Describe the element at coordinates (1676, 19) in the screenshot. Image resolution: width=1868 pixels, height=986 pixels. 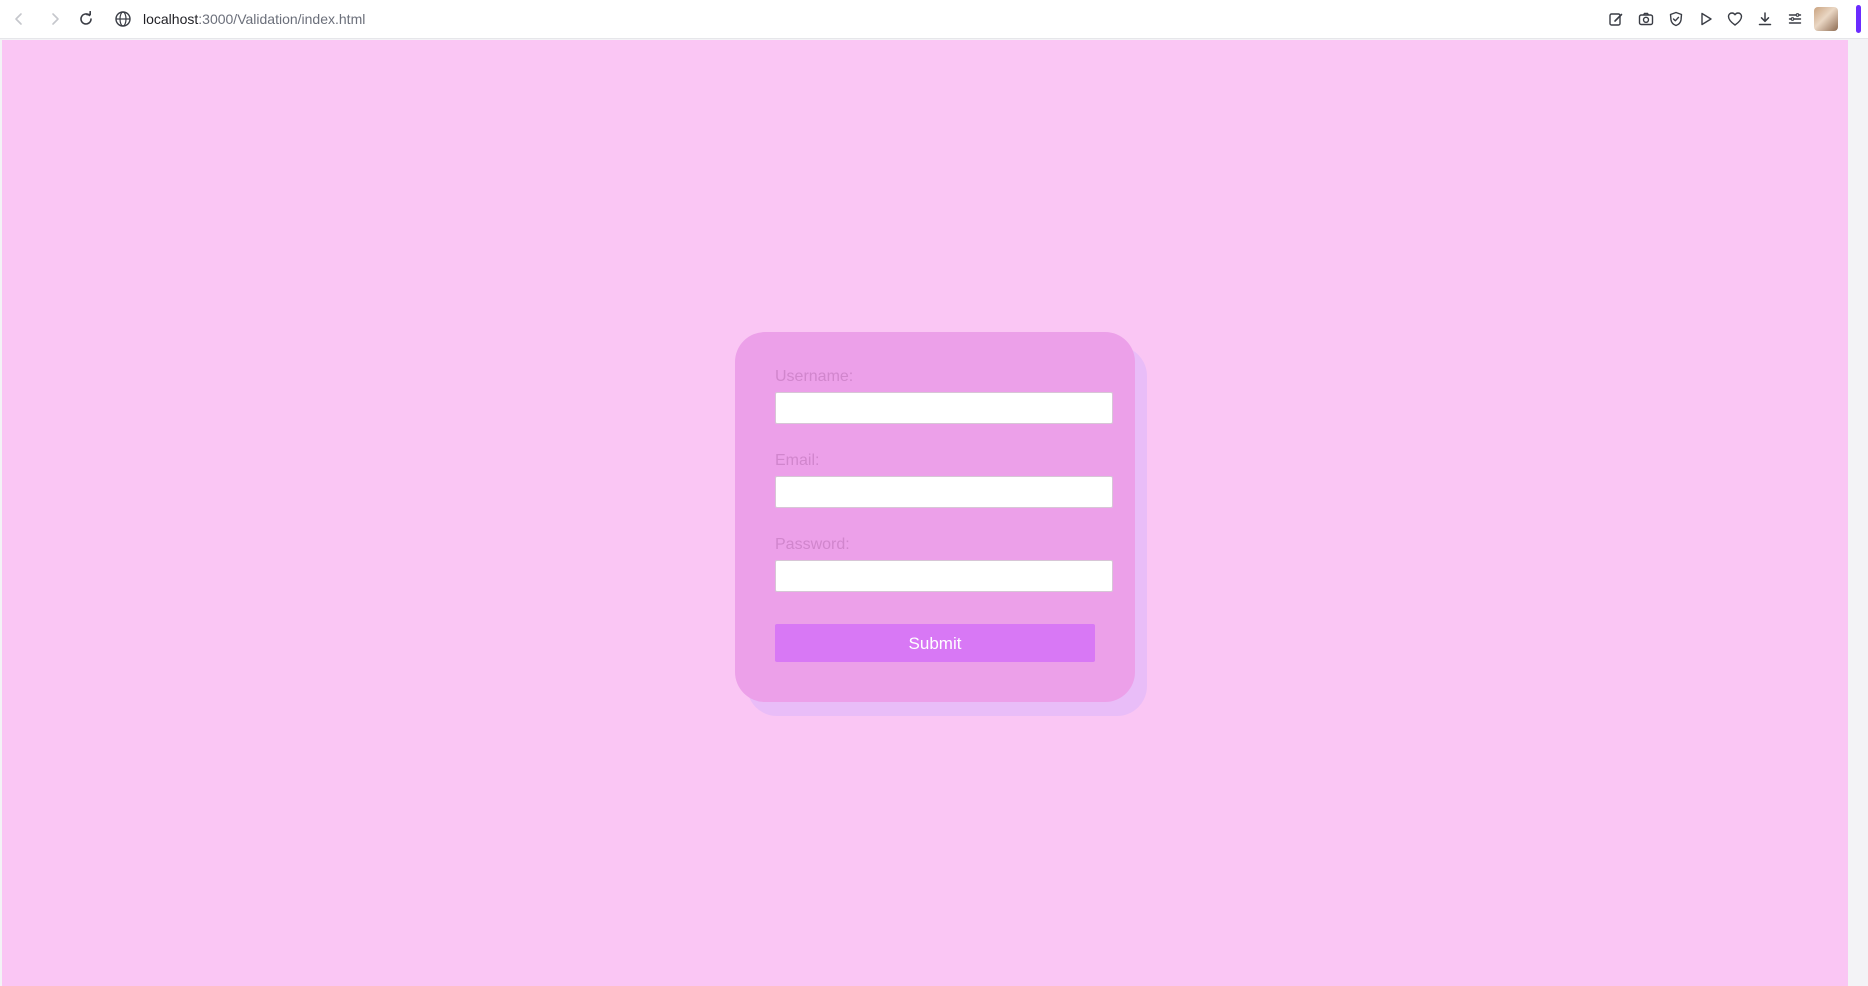
I see `shield-check-icon` at that location.